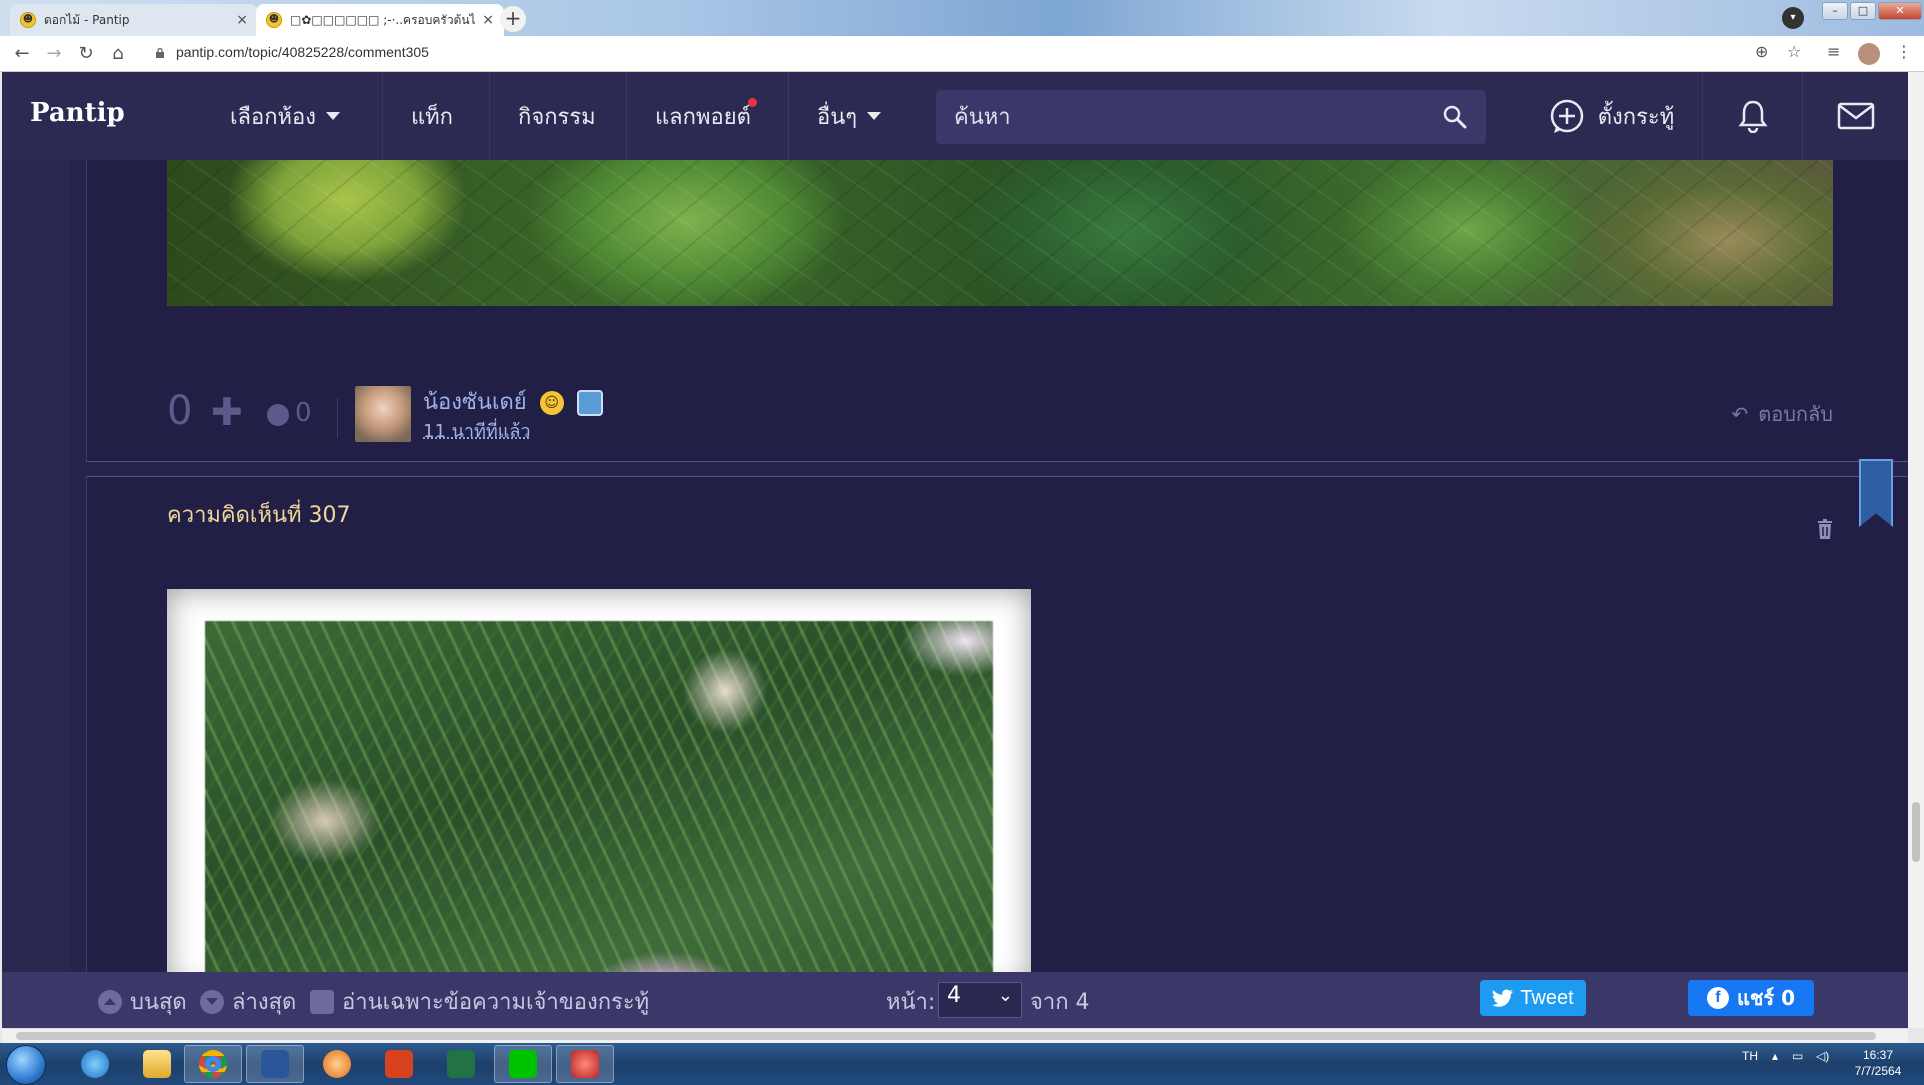  I want to click on network-icon: ▭, so click(1797, 1056).